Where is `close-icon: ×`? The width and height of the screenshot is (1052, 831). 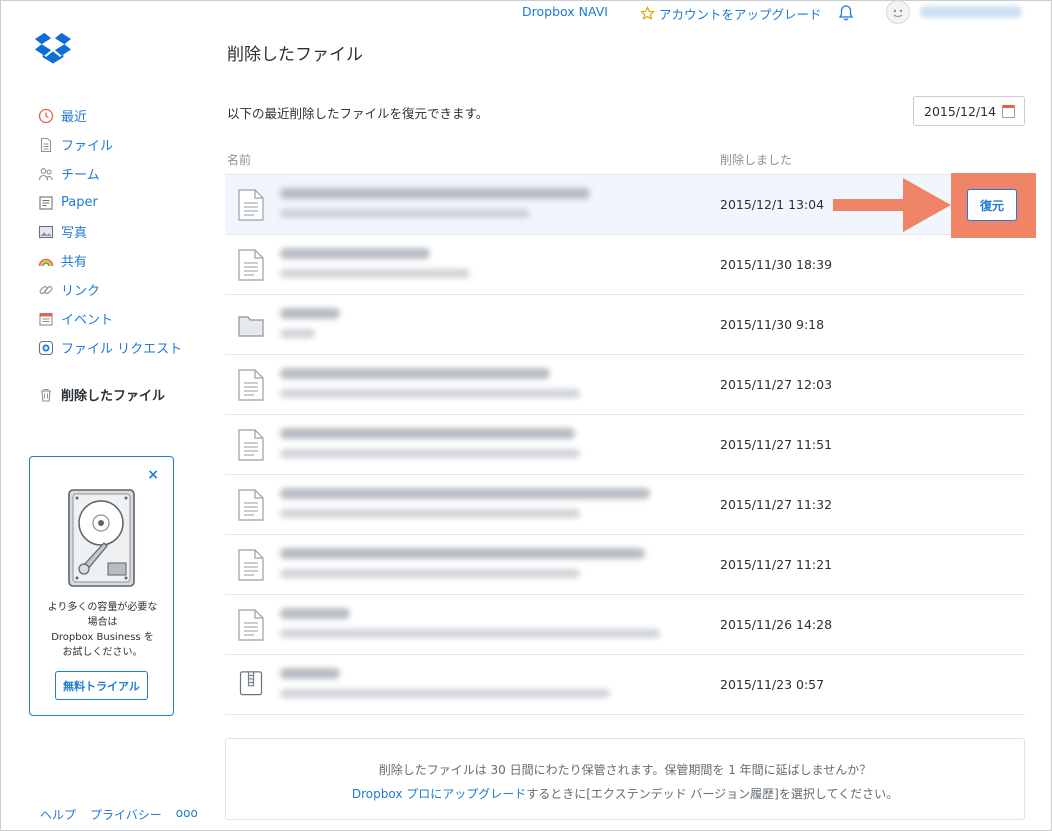 close-icon: × is located at coordinates (153, 475).